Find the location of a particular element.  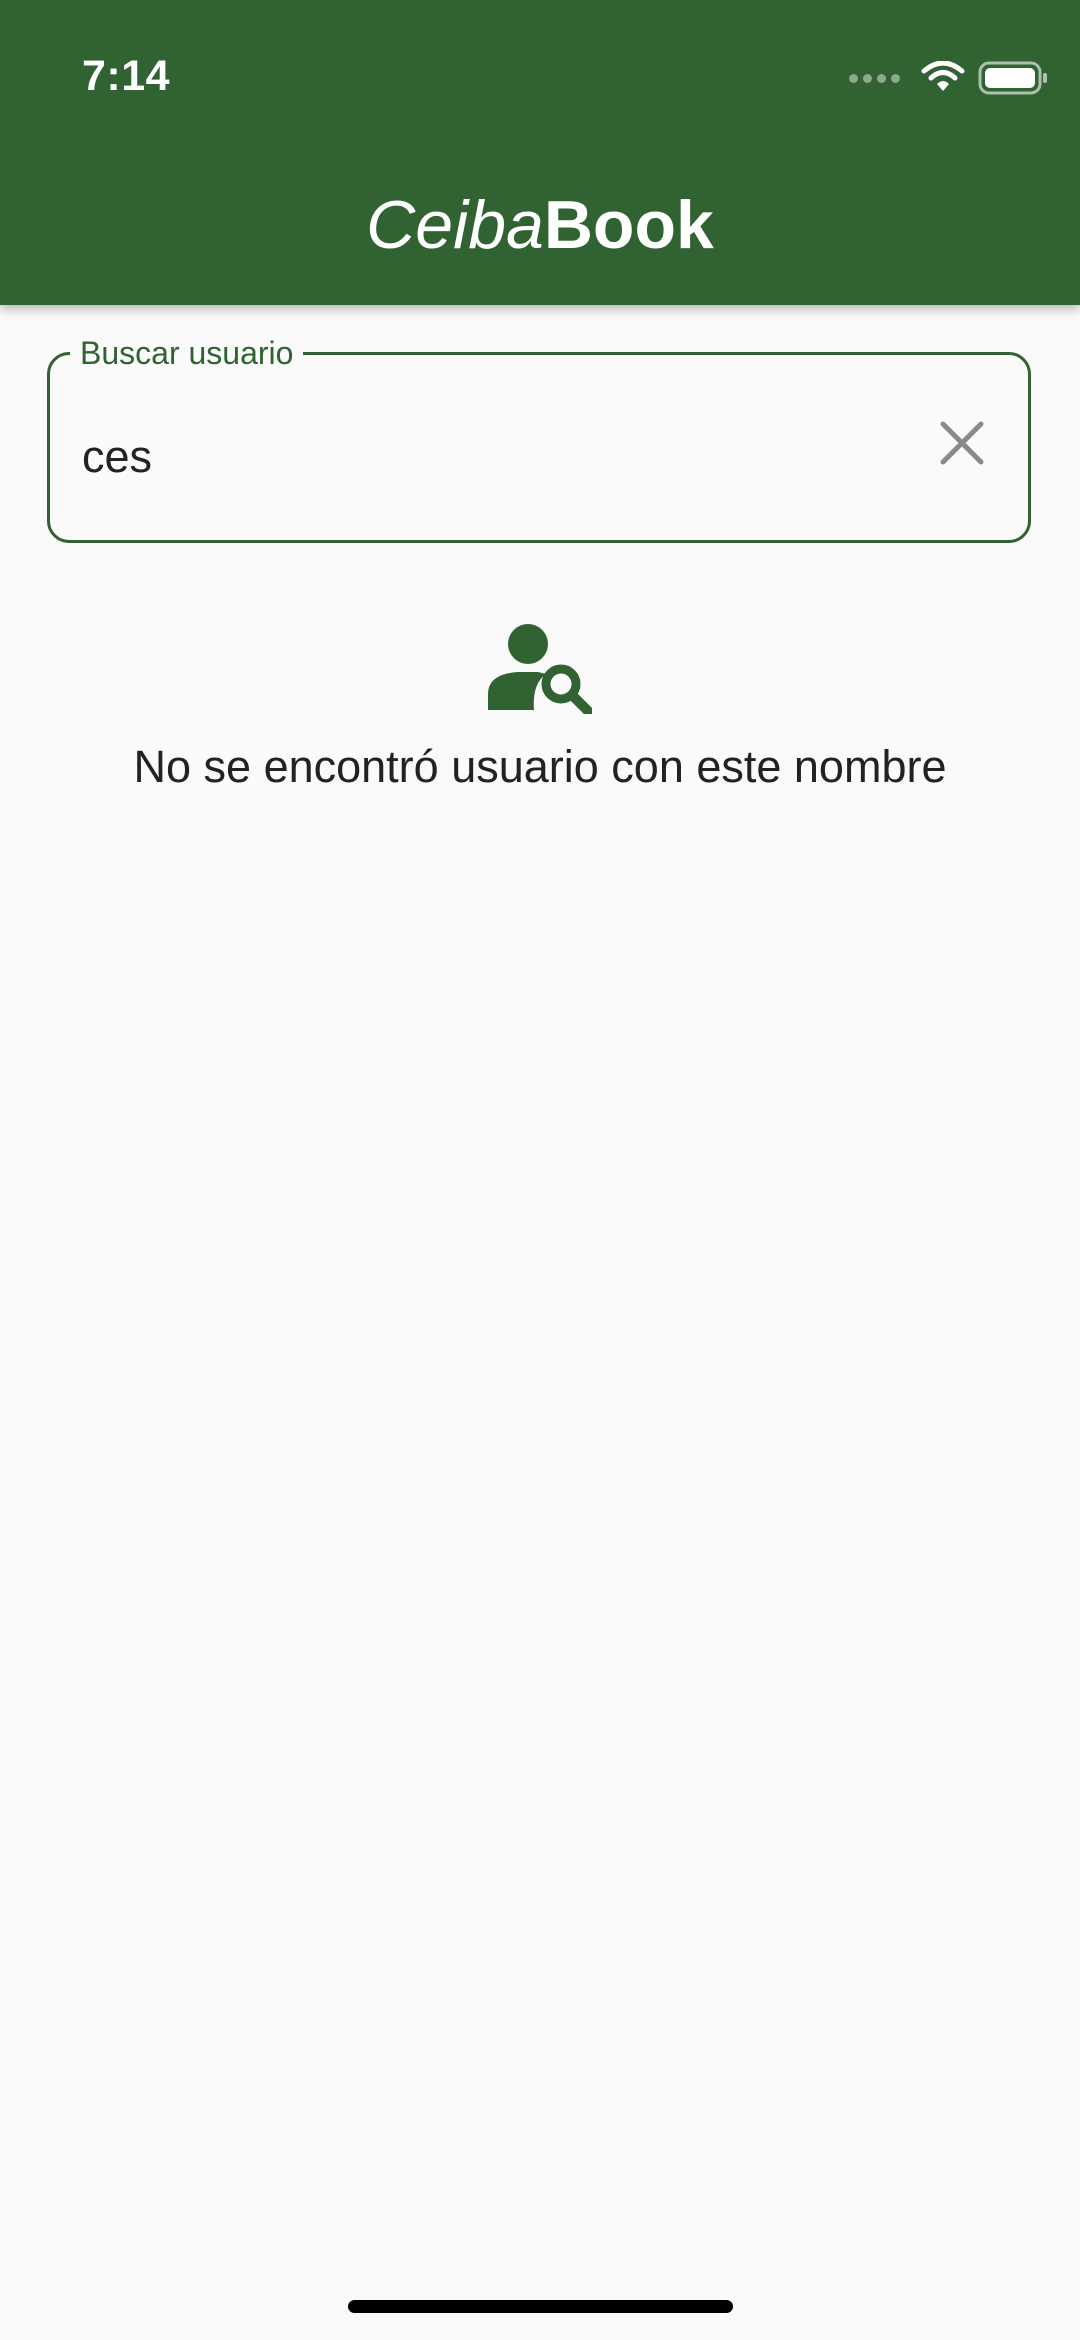

search-user-field: Buscar usuario ces is located at coordinates (539, 438).